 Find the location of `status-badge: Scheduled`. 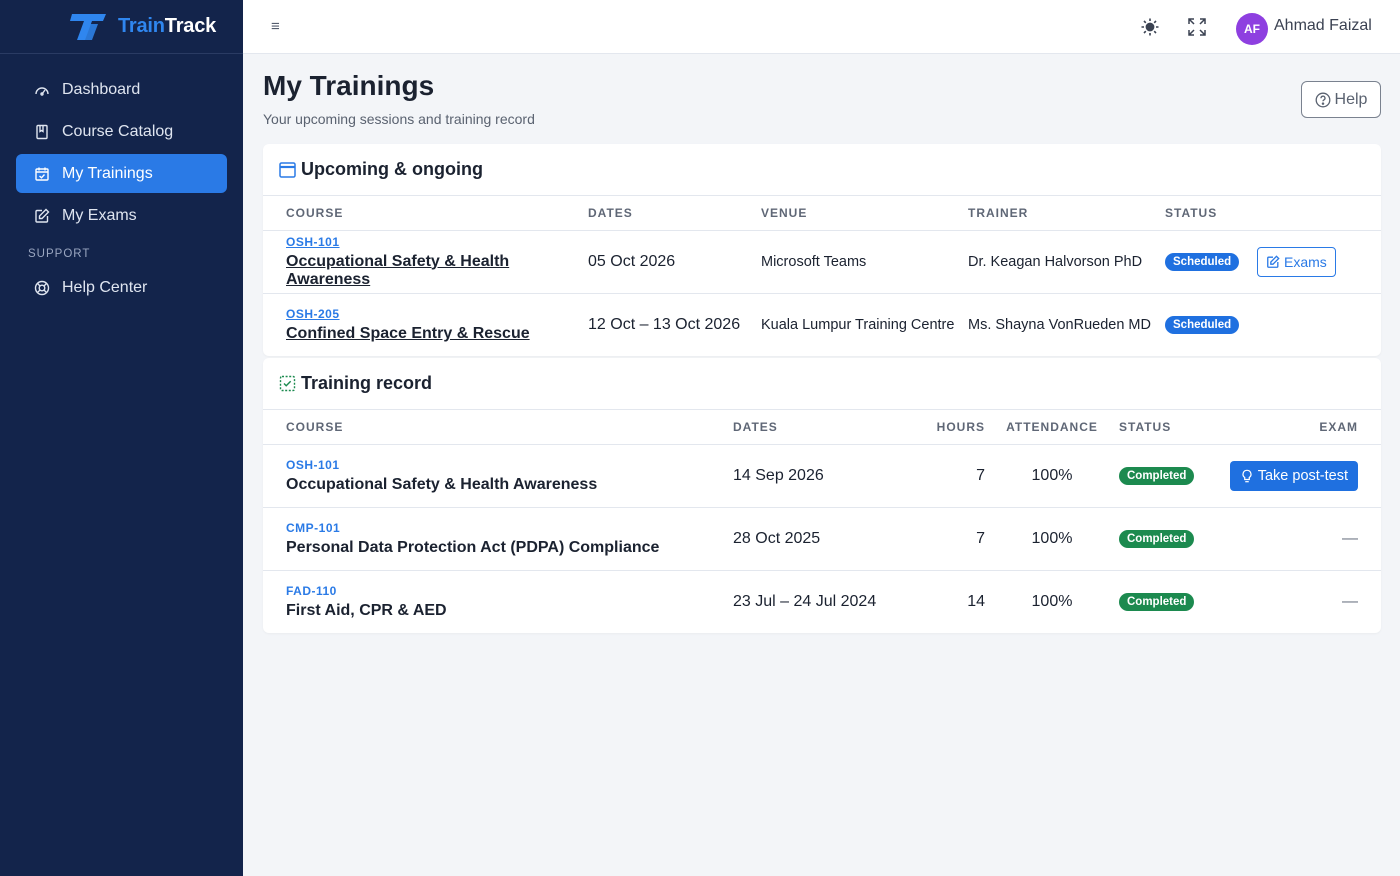

status-badge: Scheduled is located at coordinates (1202, 262).